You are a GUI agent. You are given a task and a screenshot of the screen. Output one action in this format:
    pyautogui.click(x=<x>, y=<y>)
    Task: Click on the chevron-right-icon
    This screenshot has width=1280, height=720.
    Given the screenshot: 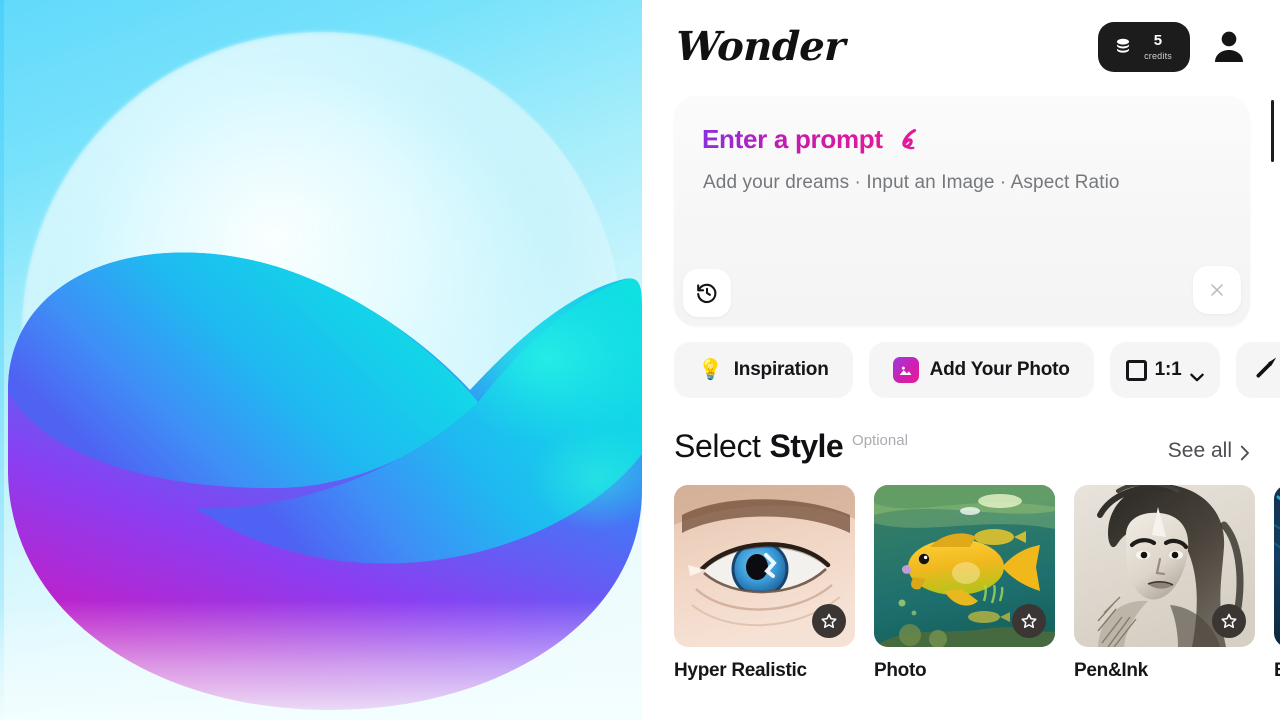 What is the action you would take?
    pyautogui.click(x=1245, y=452)
    